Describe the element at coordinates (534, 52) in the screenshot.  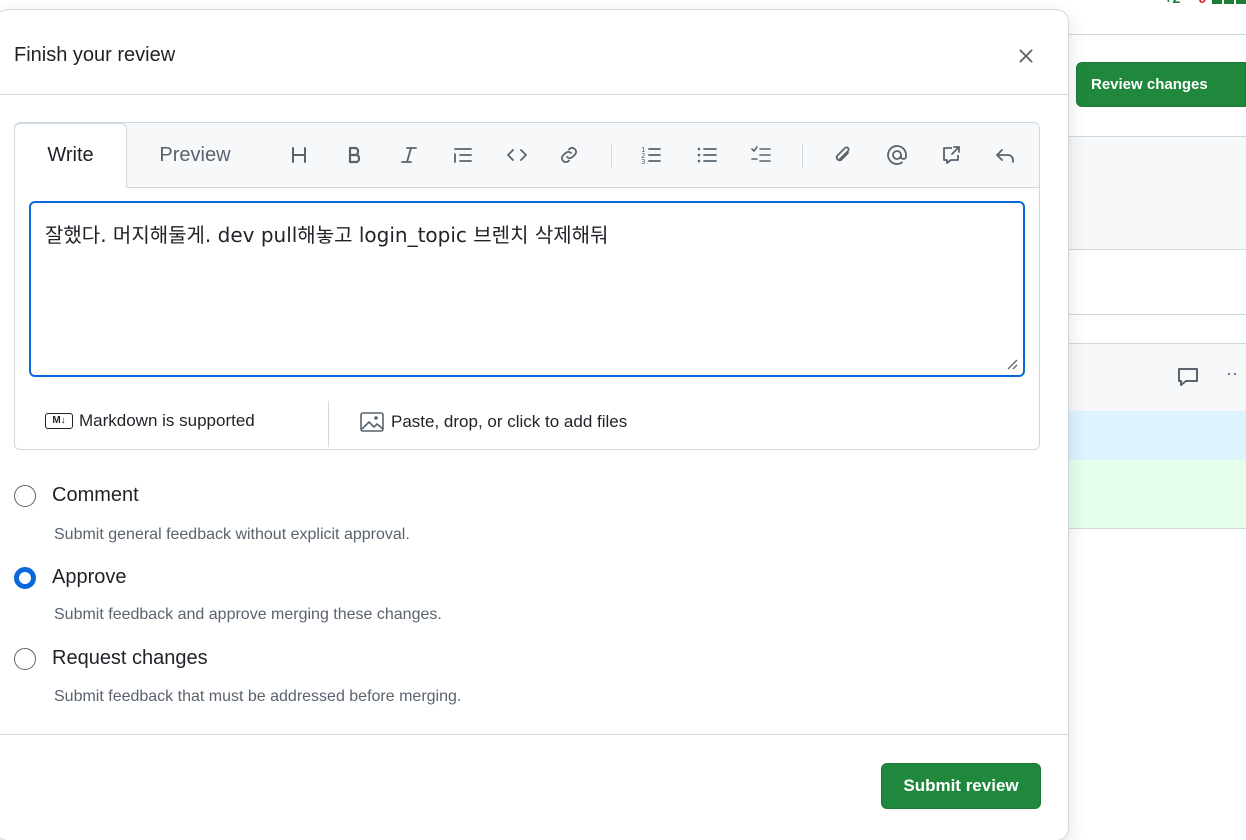
I see `dialog-header: Finish your review` at that location.